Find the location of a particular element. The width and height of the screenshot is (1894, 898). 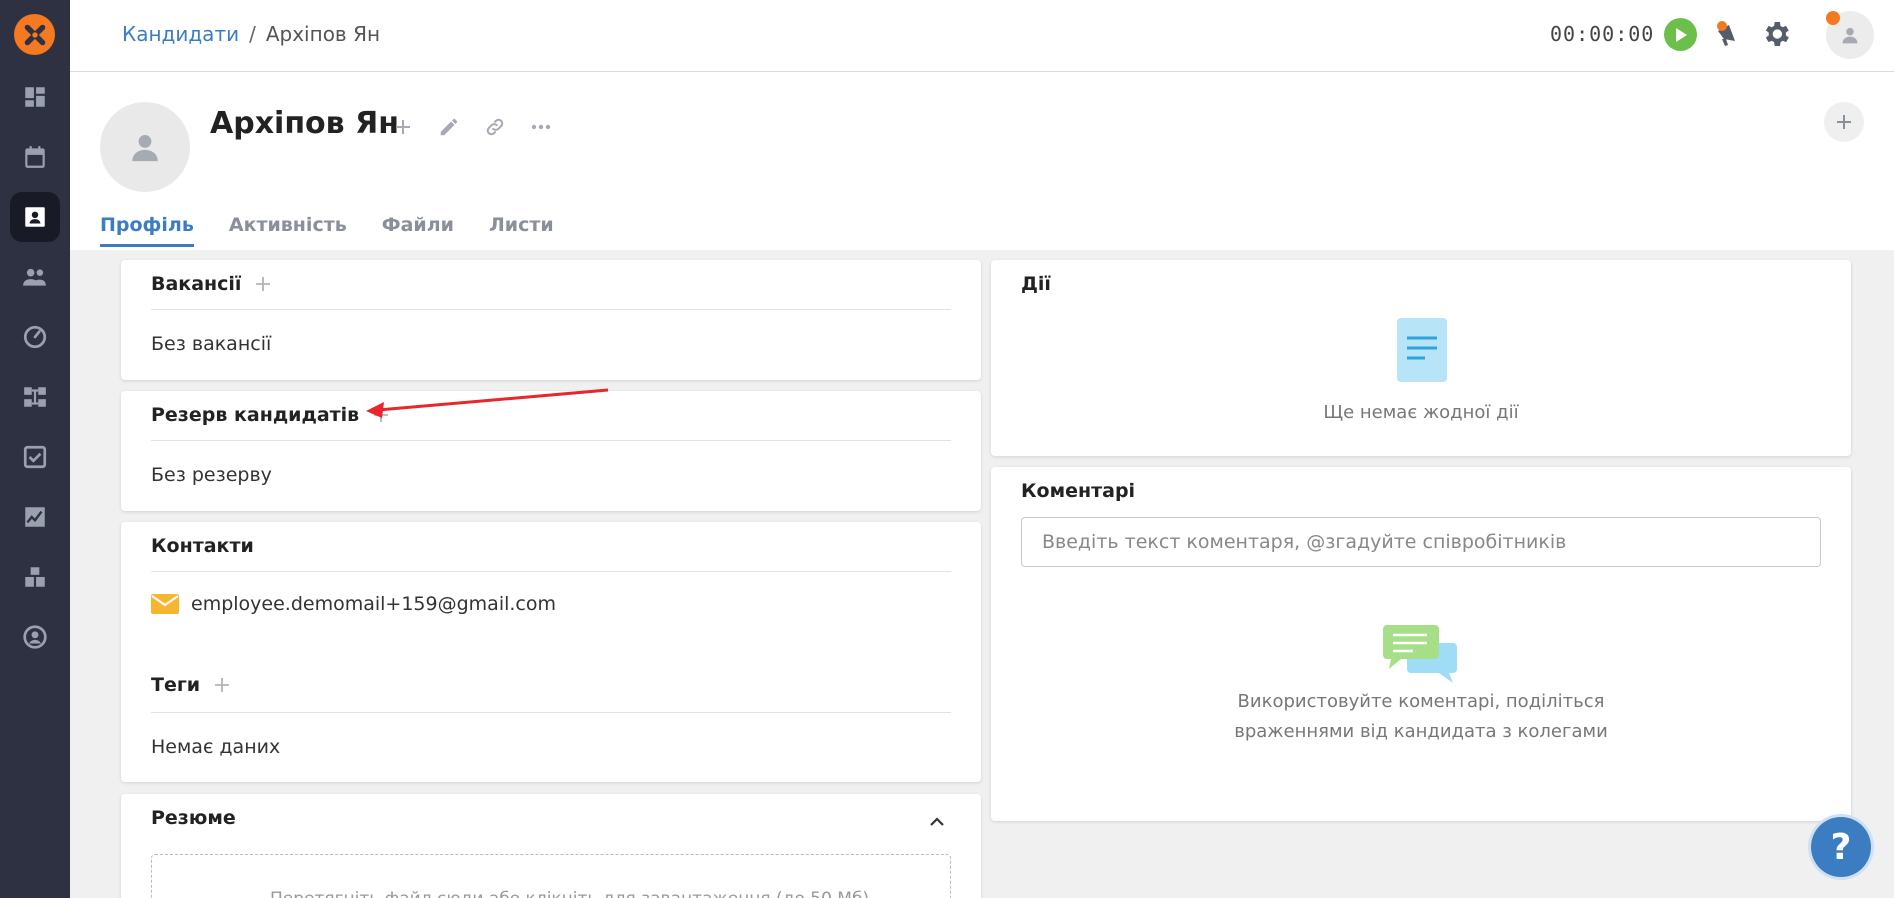

link-icon is located at coordinates (495, 127).